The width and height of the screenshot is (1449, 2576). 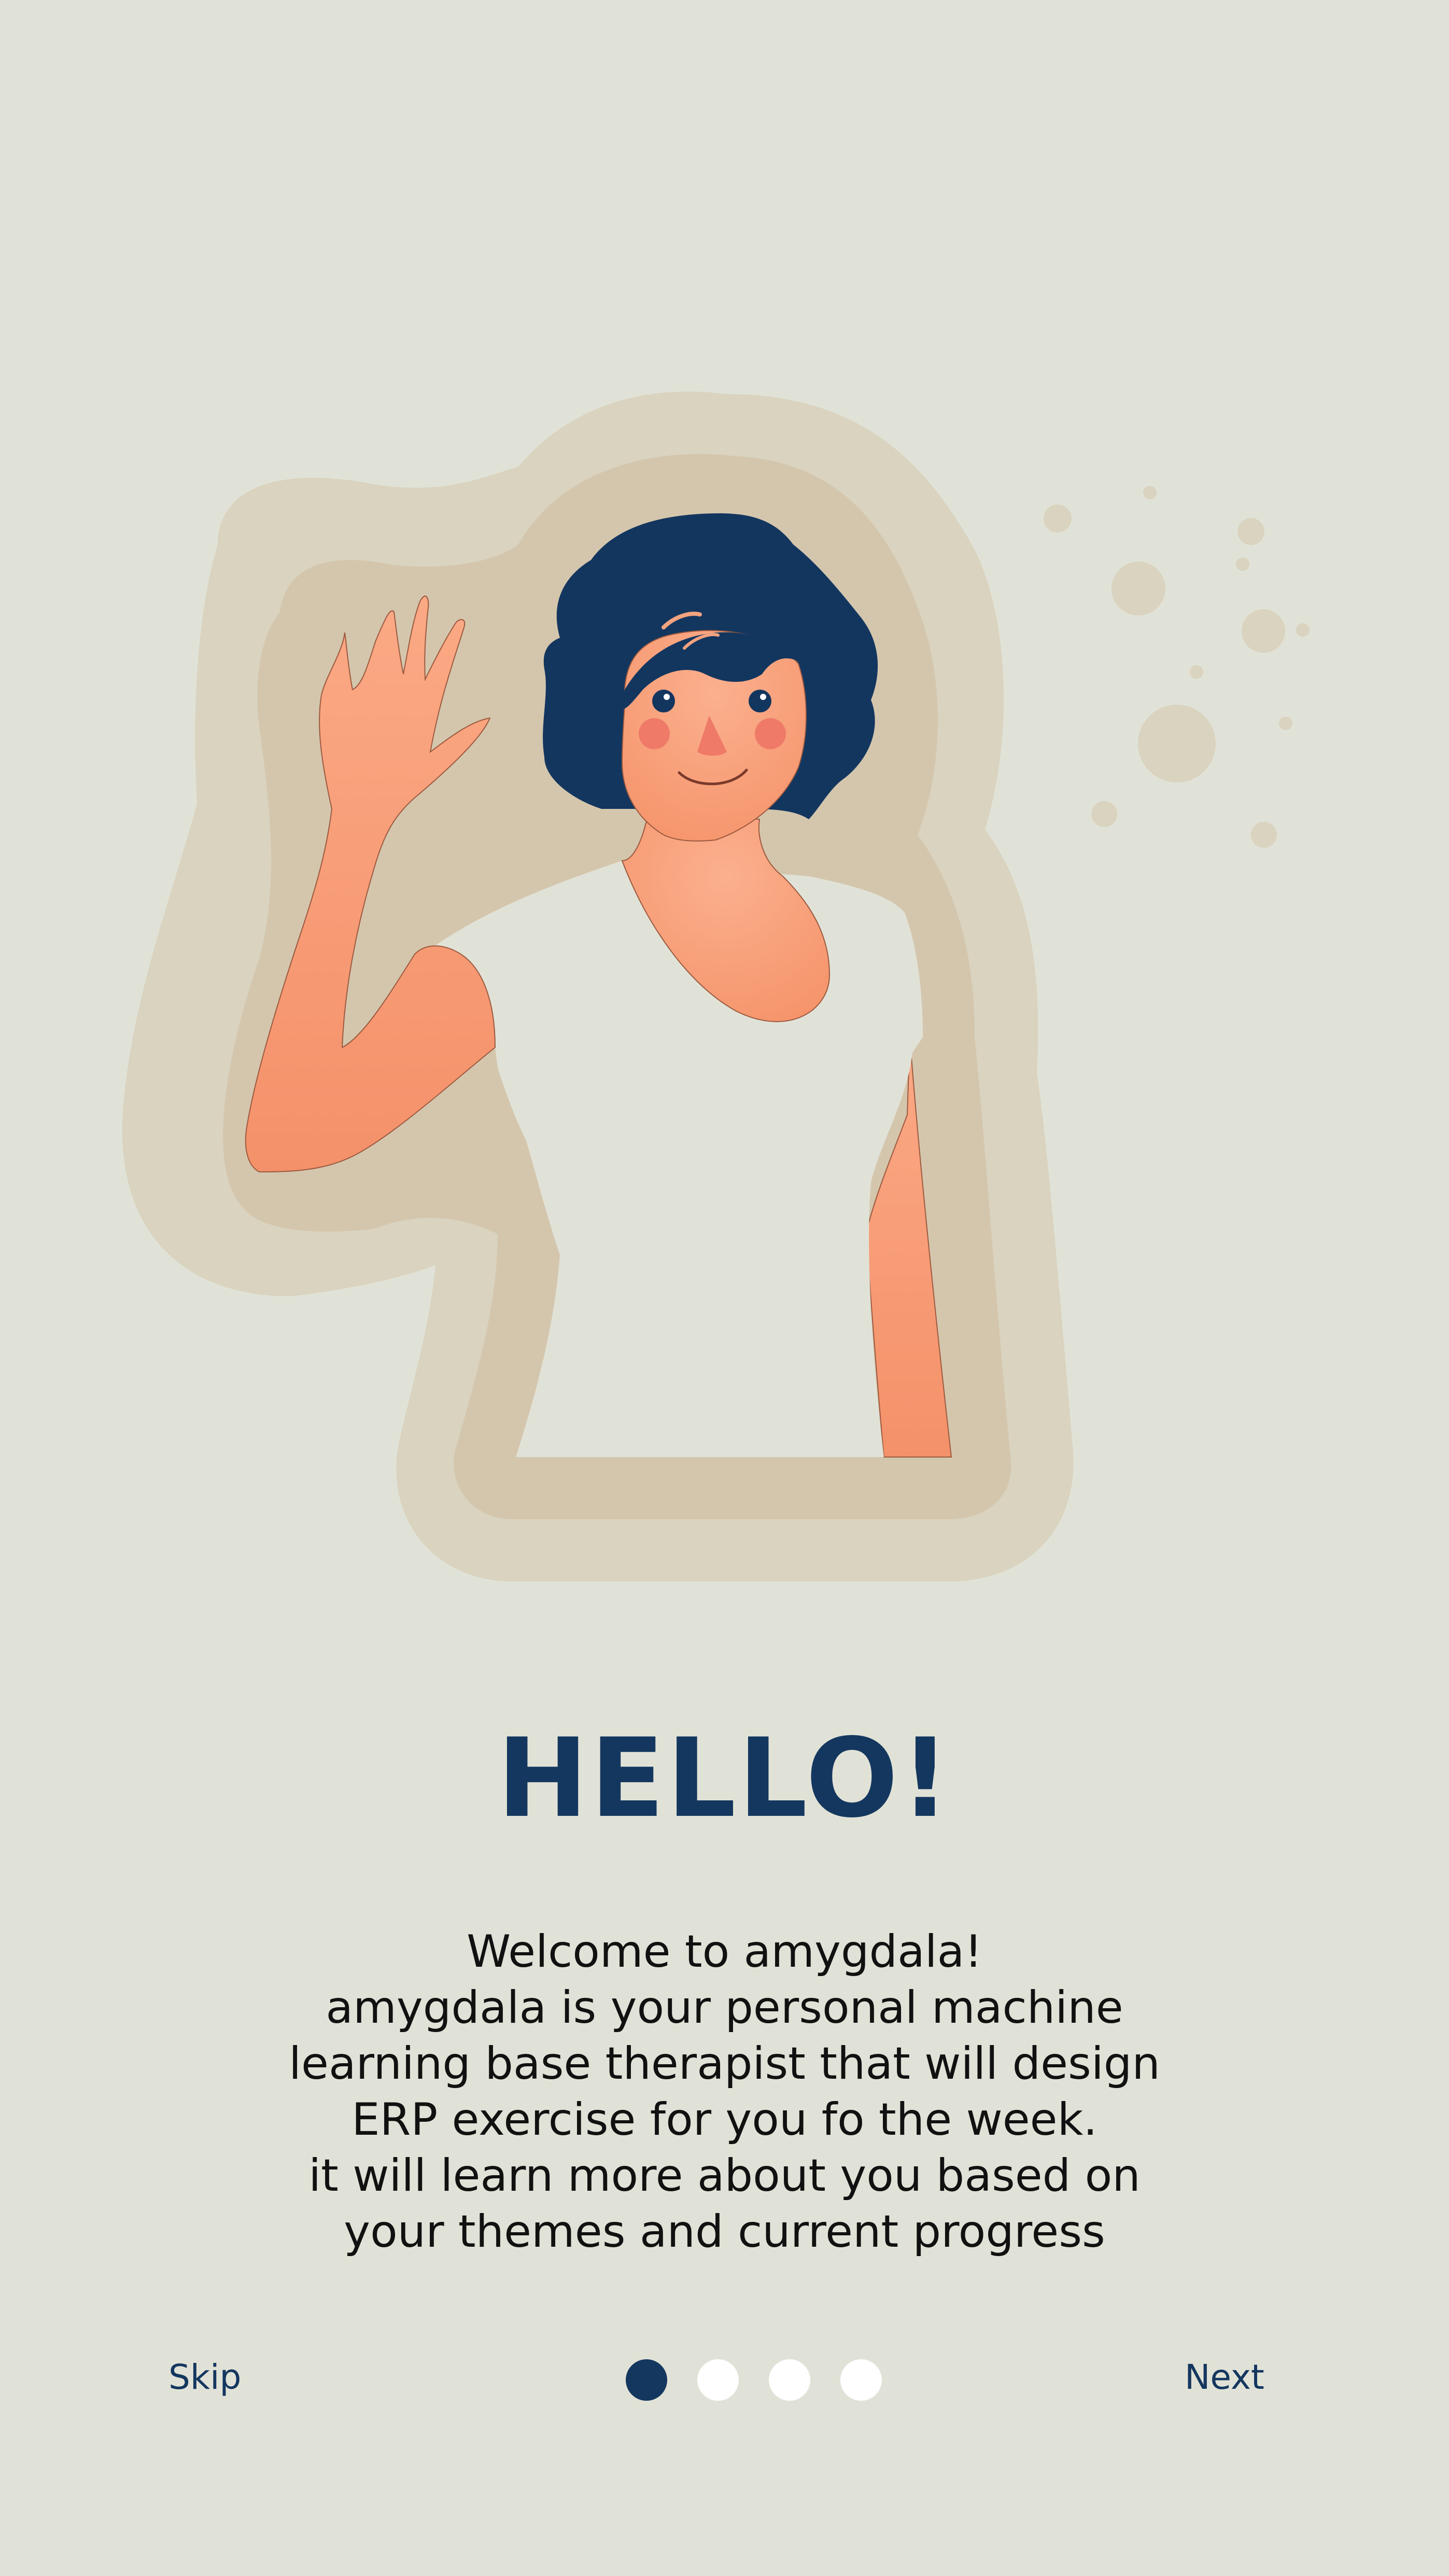 I want to click on description-line: learning base therapist that will design, so click(x=725, y=2064).